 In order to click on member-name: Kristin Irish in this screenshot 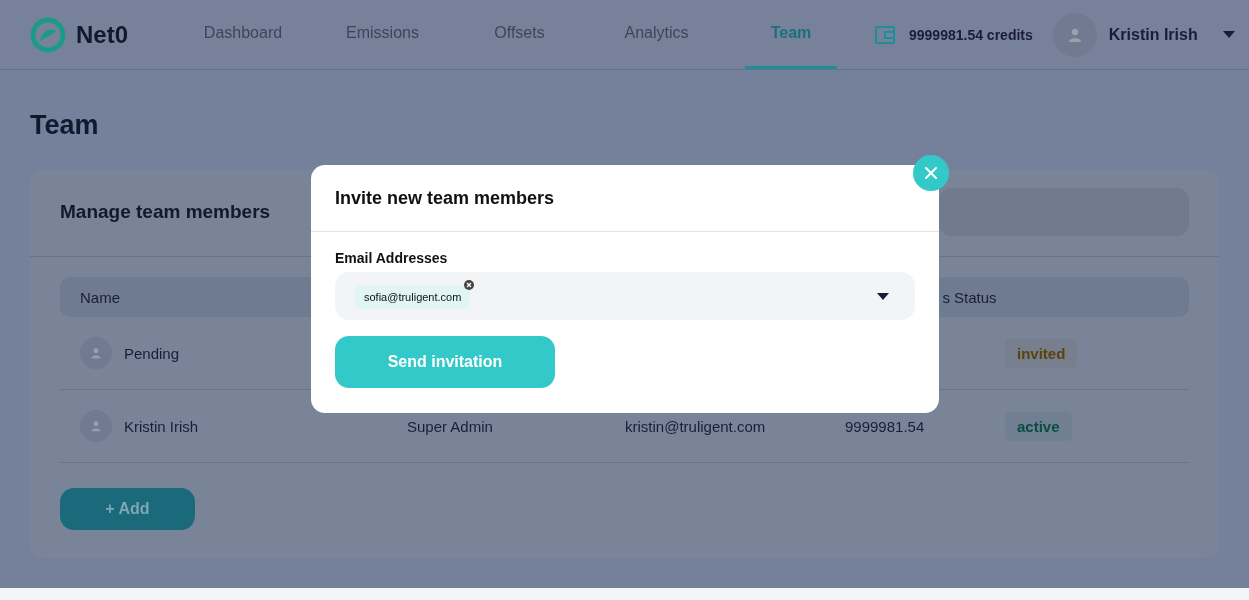, I will do `click(161, 426)`.